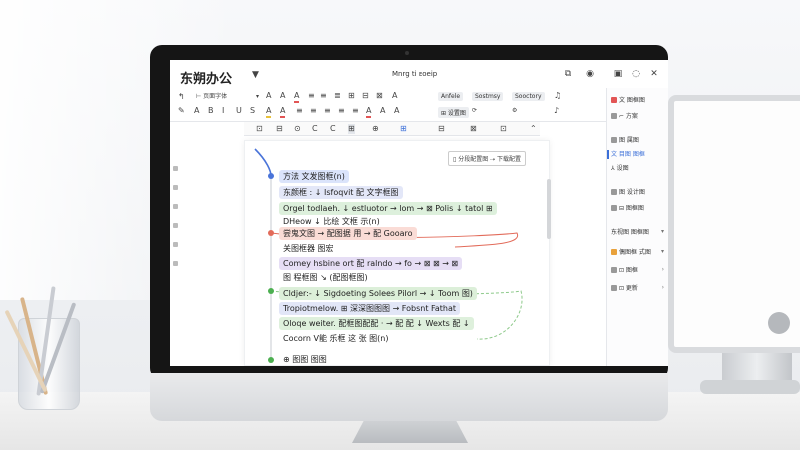  Describe the element at coordinates (620, 168) in the screenshot. I see `sidebar-item: ⅄ 设图` at that location.